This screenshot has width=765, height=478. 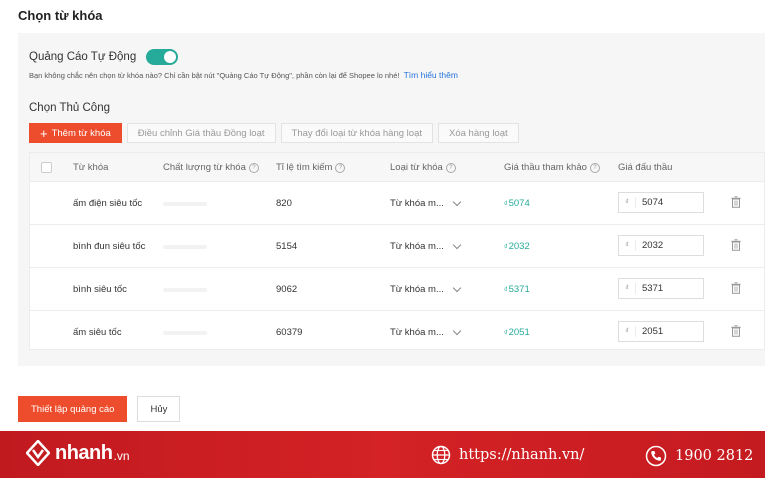 I want to click on bid-value: 5371, so click(x=653, y=288).